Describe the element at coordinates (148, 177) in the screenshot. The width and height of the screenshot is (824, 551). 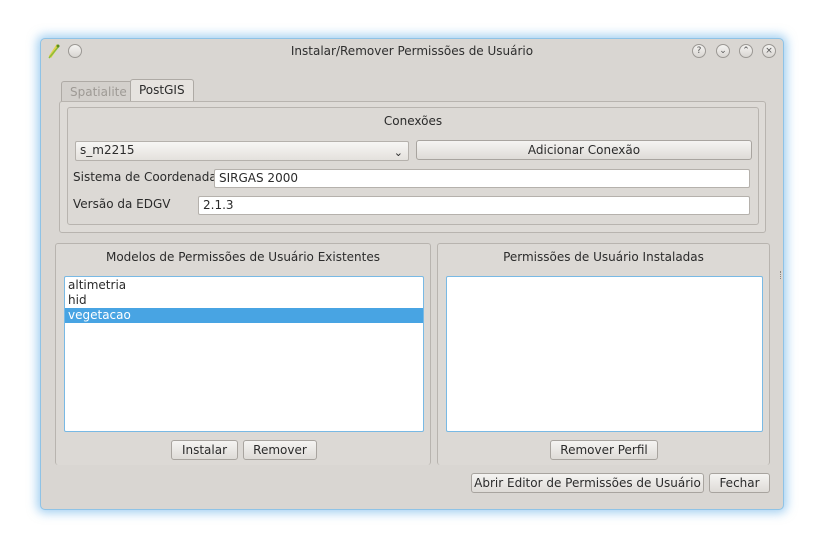
I see `crs-label: Sistema de Coordenadas` at that location.